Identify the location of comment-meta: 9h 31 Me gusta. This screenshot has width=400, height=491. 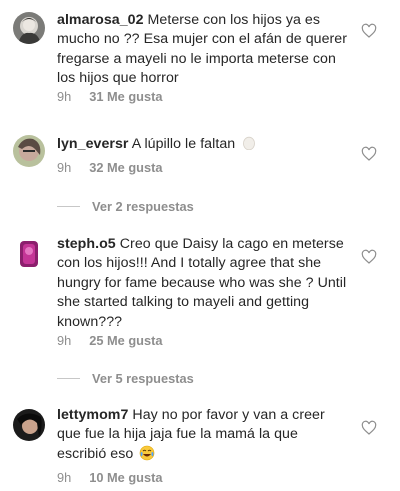
(110, 96).